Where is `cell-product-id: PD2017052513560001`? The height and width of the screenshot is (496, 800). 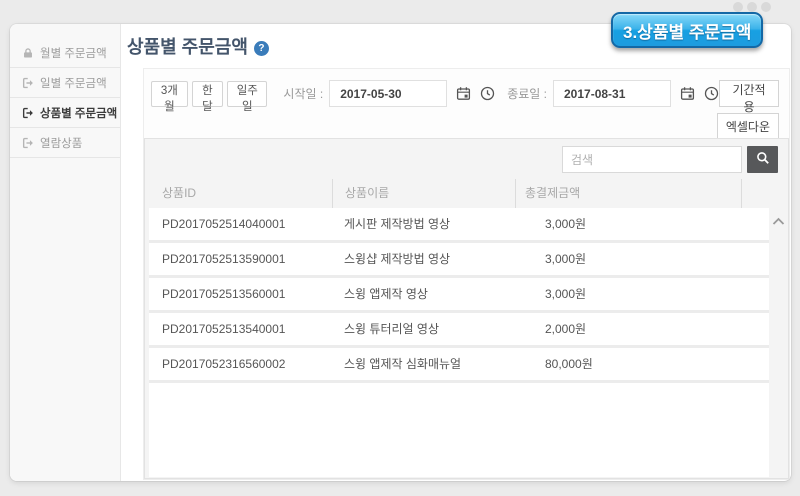
cell-product-id: PD2017052513560001 is located at coordinates (224, 294).